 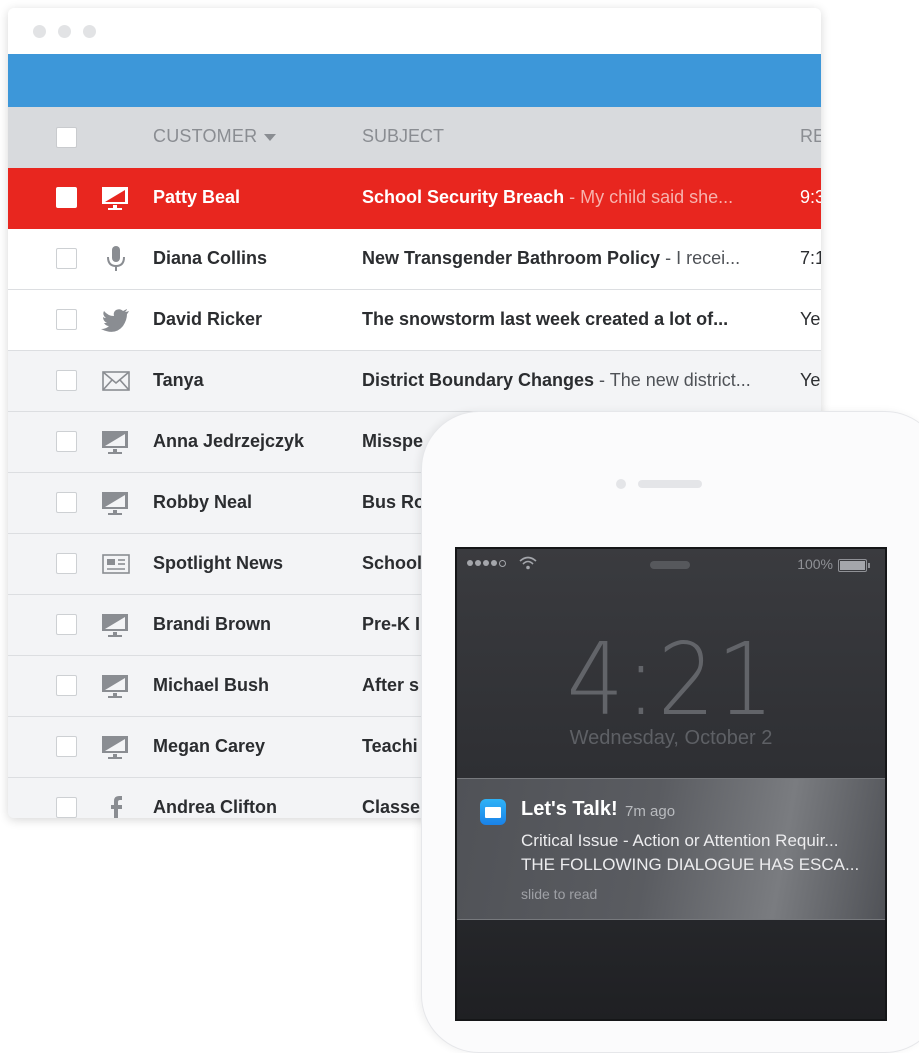 I want to click on customer-name: Robby Neal, so click(x=203, y=502).